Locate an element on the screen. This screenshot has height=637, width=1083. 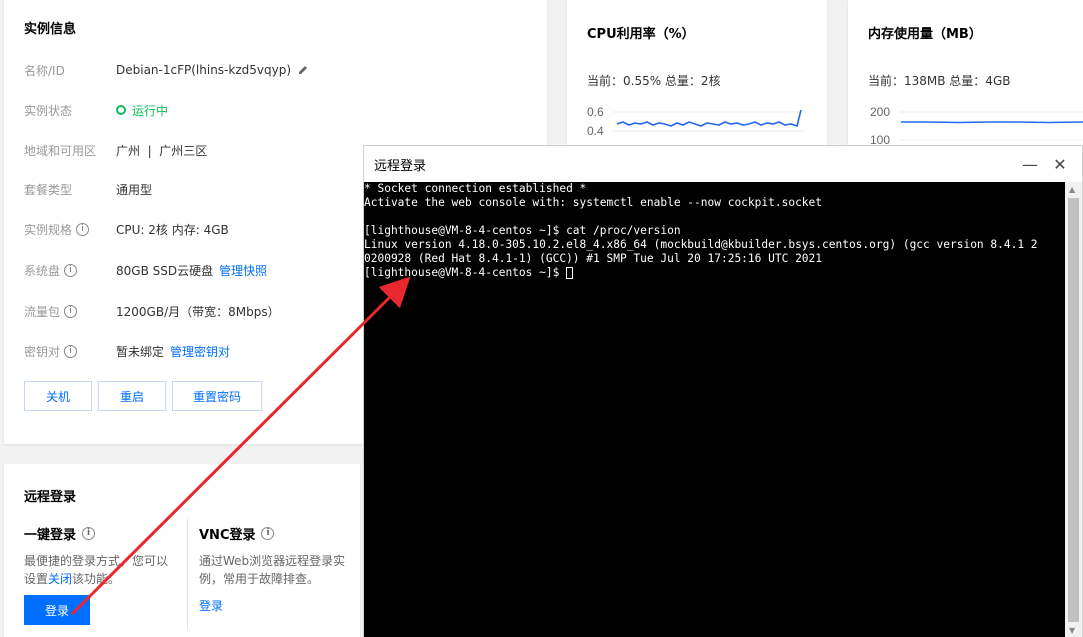
login-divider is located at coordinates (187, 574).